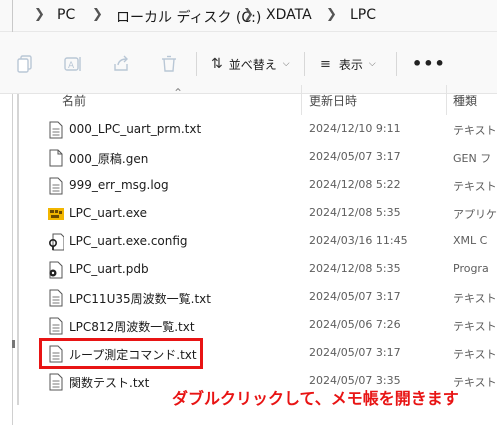  Describe the element at coordinates (56, 158) in the screenshot. I see `blank-file-icon` at that location.